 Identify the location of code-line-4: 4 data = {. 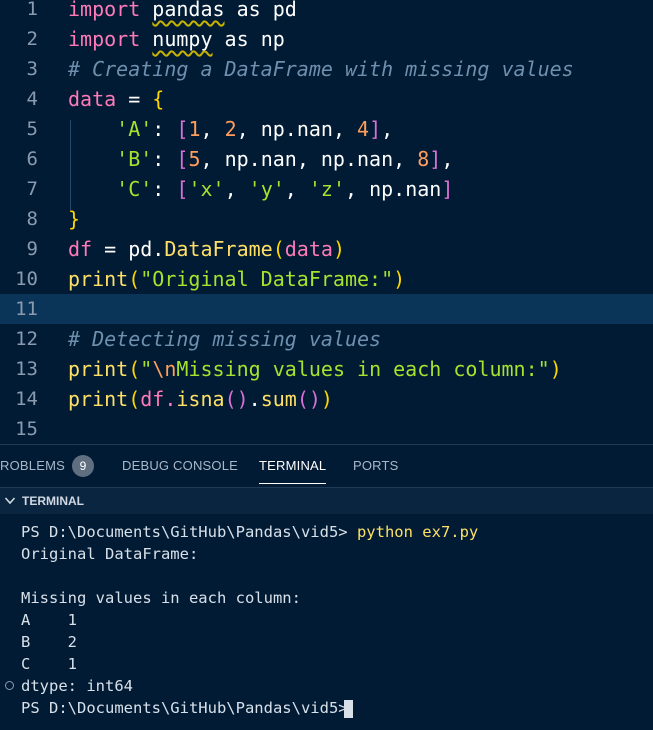
(326, 99).